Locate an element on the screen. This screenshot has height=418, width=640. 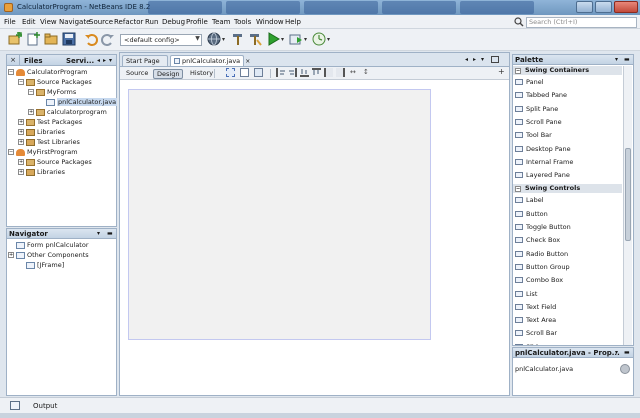
menu-view: View is located at coordinates (48, 22).